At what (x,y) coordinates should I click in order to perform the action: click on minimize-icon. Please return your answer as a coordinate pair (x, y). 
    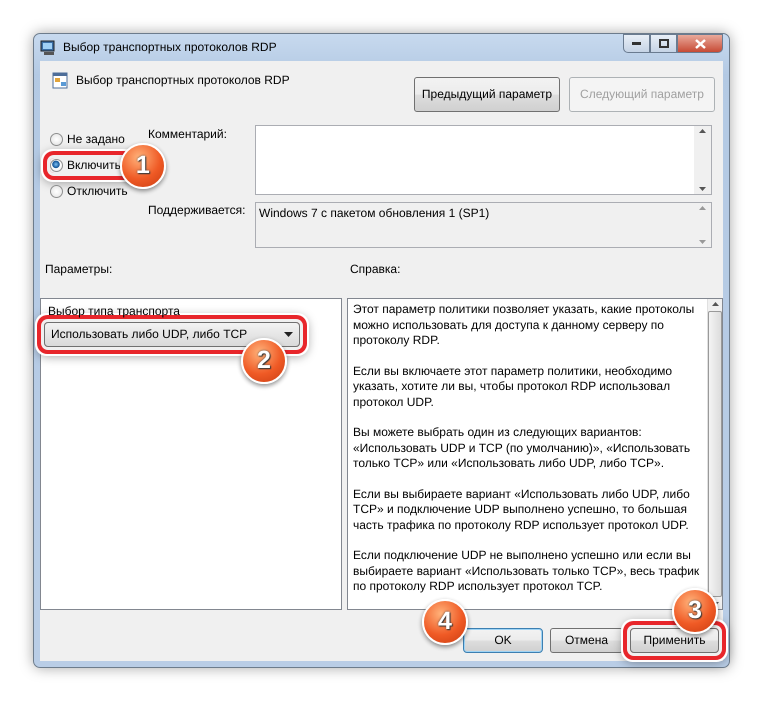
    Looking at the image, I should click on (636, 43).